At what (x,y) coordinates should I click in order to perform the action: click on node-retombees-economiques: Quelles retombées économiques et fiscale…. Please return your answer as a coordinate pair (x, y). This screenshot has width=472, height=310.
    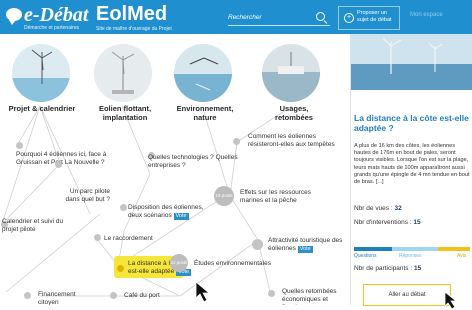
    Looking at the image, I should click on (315, 296).